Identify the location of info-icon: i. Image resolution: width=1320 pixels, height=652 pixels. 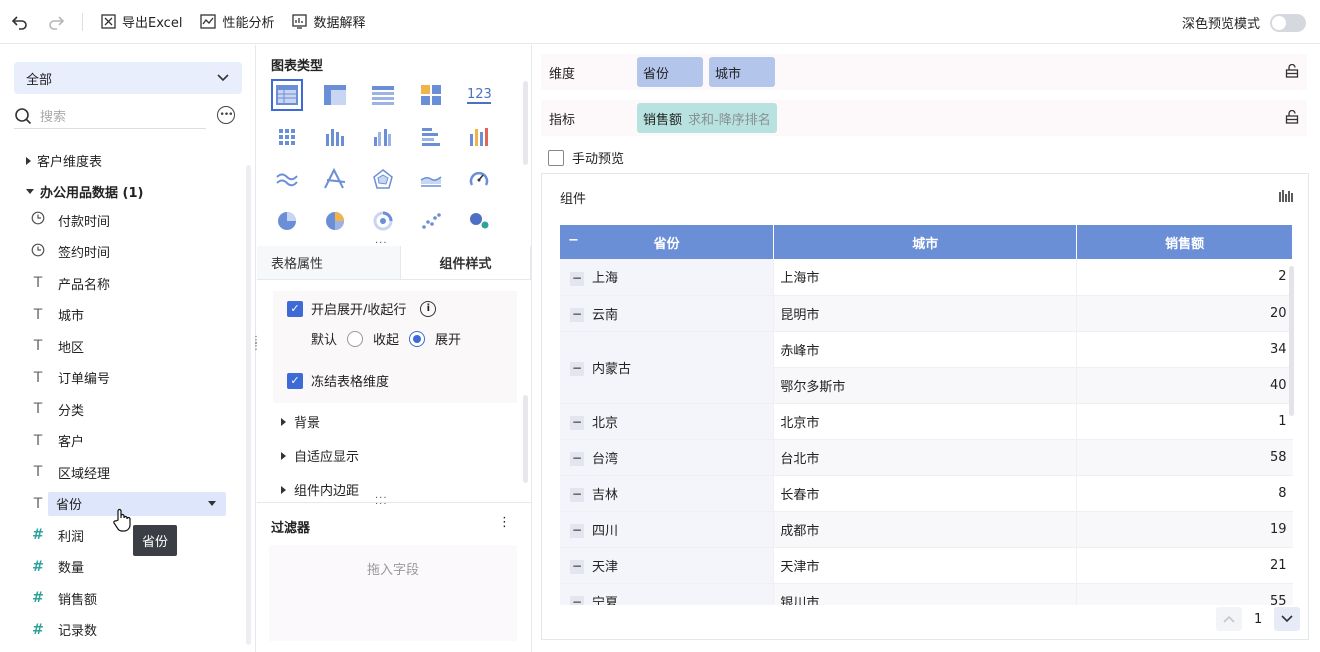
(428, 308).